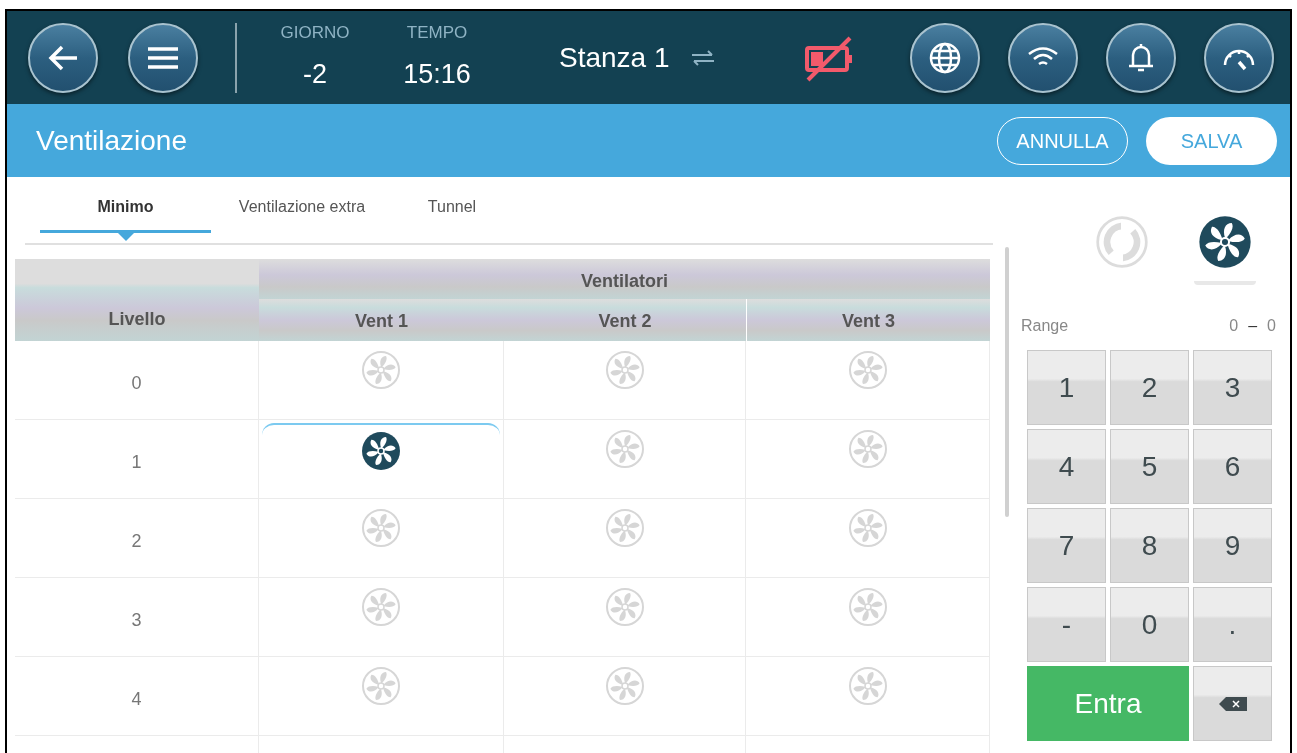  I want to click on time-value: 15:16, so click(437, 74).